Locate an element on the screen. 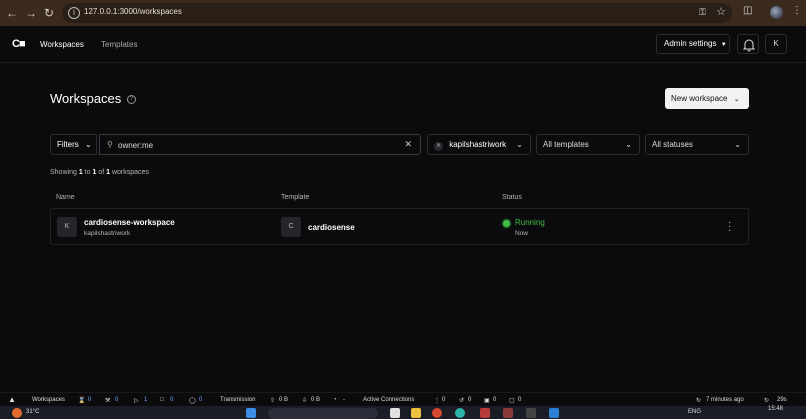  site-info-icon: i is located at coordinates (74, 13).